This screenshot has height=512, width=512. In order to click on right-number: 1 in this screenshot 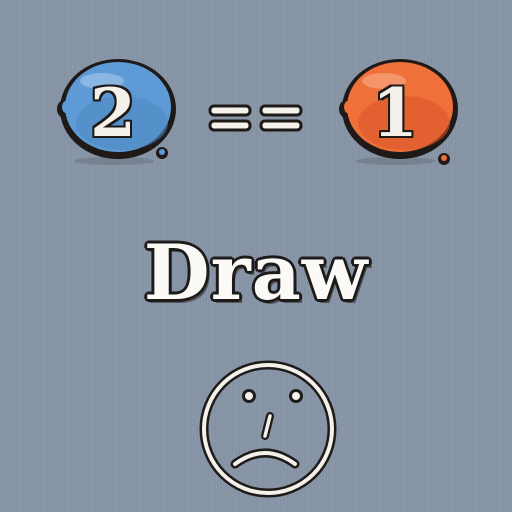, I will do `click(395, 113)`.